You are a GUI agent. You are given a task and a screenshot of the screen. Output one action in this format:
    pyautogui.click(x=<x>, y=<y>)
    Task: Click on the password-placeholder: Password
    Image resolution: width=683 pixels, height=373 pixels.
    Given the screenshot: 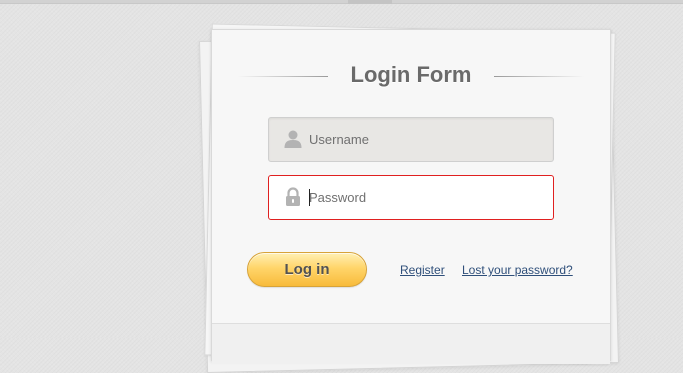 What is the action you would take?
    pyautogui.click(x=338, y=197)
    